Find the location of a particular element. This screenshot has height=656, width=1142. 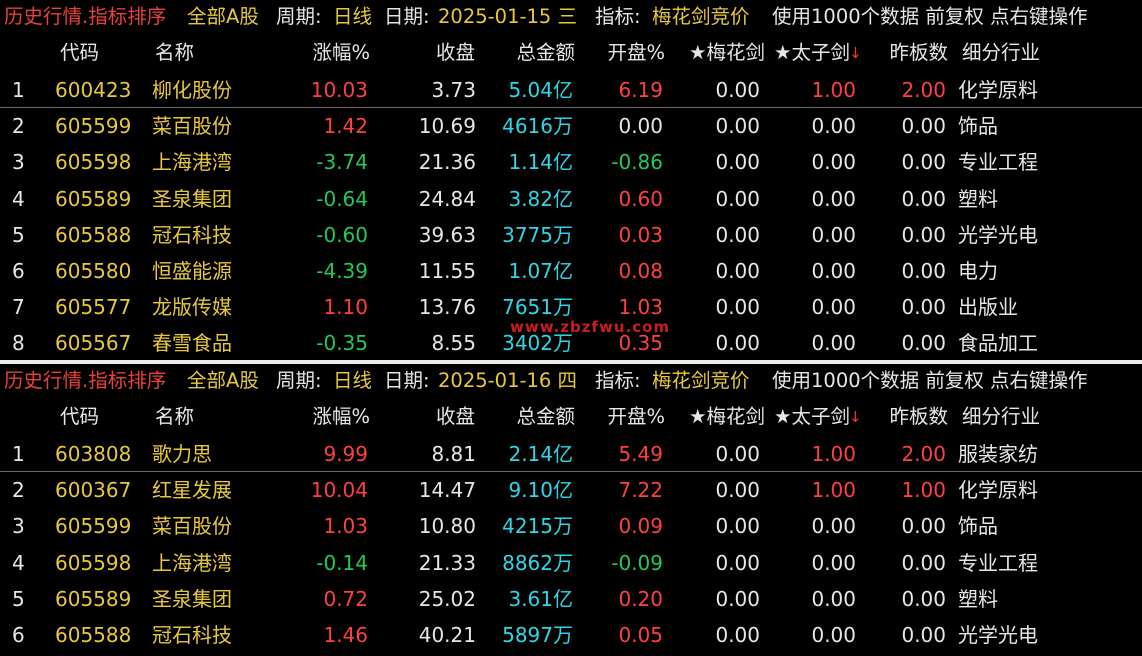

cell-amount: 9.10亿 is located at coordinates (540, 490).